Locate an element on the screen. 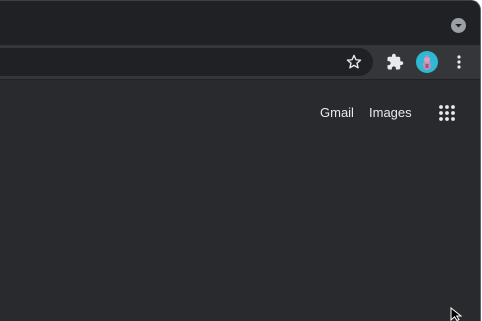  profile-avatar is located at coordinates (427, 62).